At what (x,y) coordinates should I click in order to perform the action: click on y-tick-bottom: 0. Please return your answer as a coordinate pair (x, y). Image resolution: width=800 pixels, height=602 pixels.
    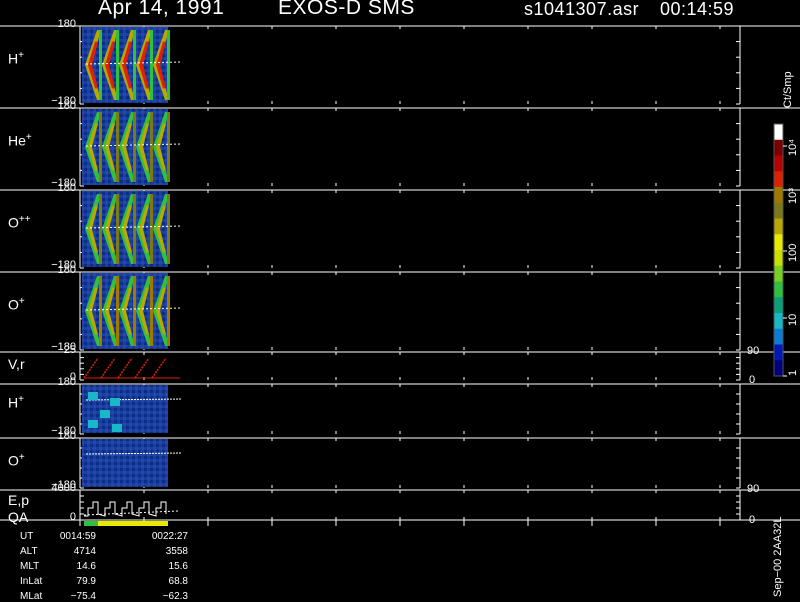
    Looking at the image, I should click on (72, 517).